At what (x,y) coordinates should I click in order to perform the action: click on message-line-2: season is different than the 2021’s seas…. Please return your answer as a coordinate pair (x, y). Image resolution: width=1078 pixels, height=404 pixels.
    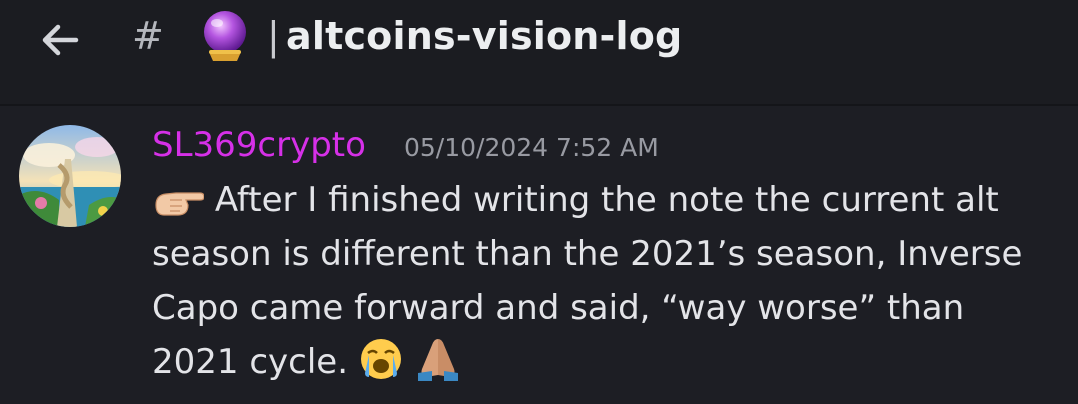
    Looking at the image, I should click on (587, 254).